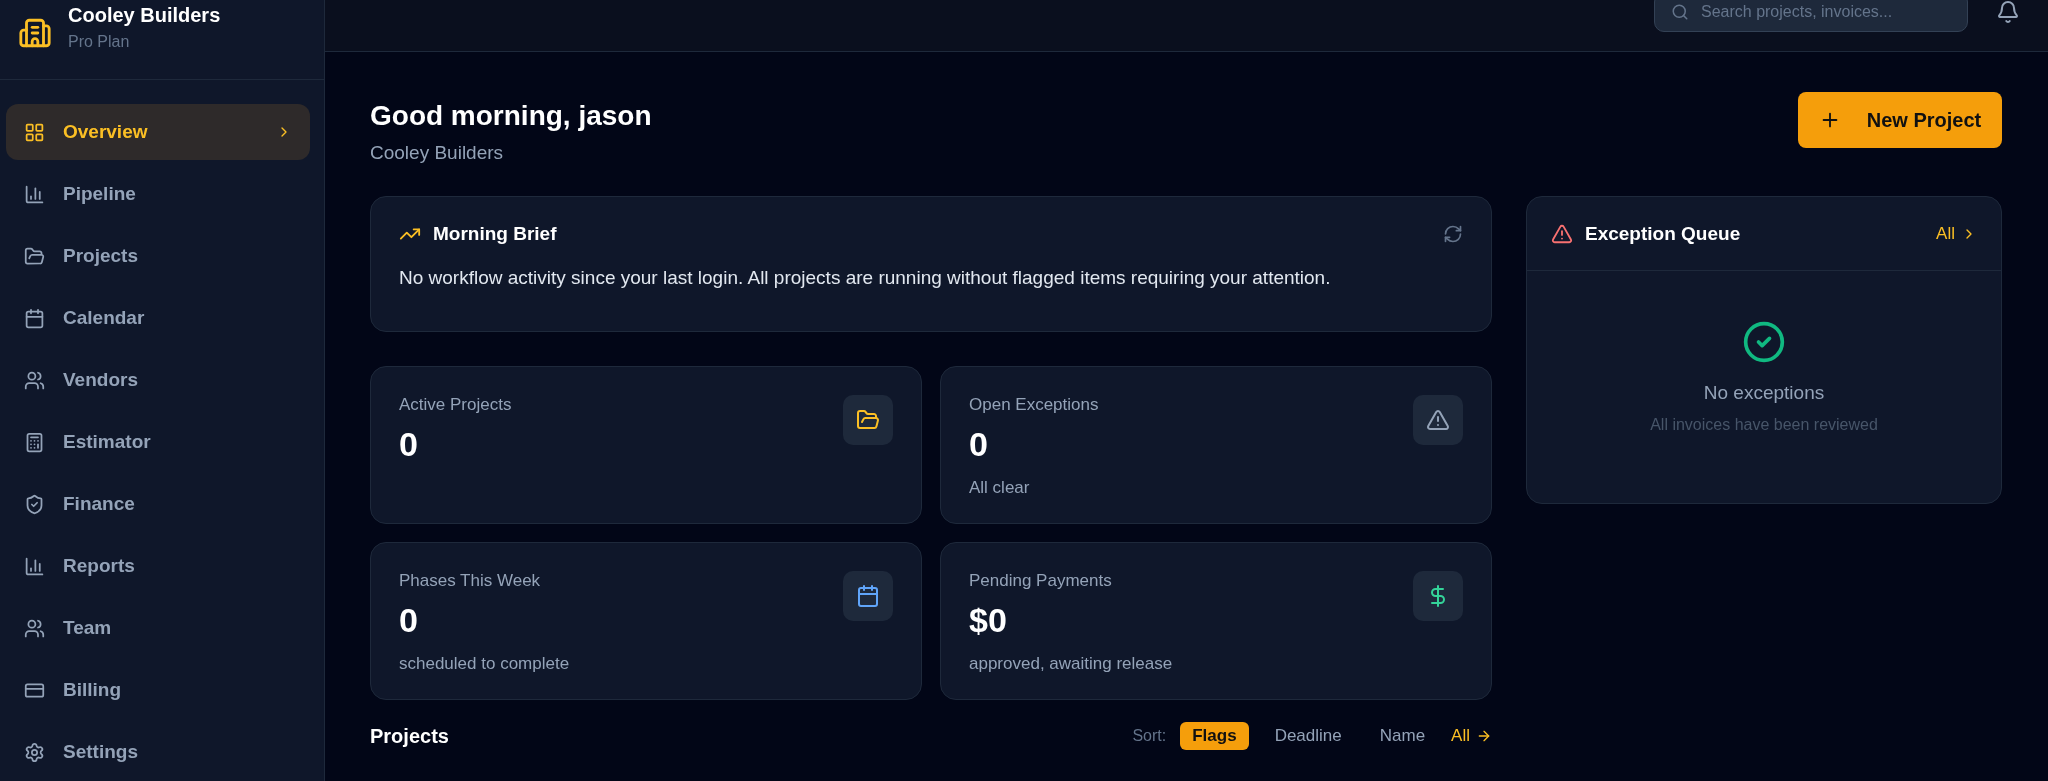 The width and height of the screenshot is (2048, 781). Describe the element at coordinates (158, 566) in the screenshot. I see `sidebar-item: Reports` at that location.